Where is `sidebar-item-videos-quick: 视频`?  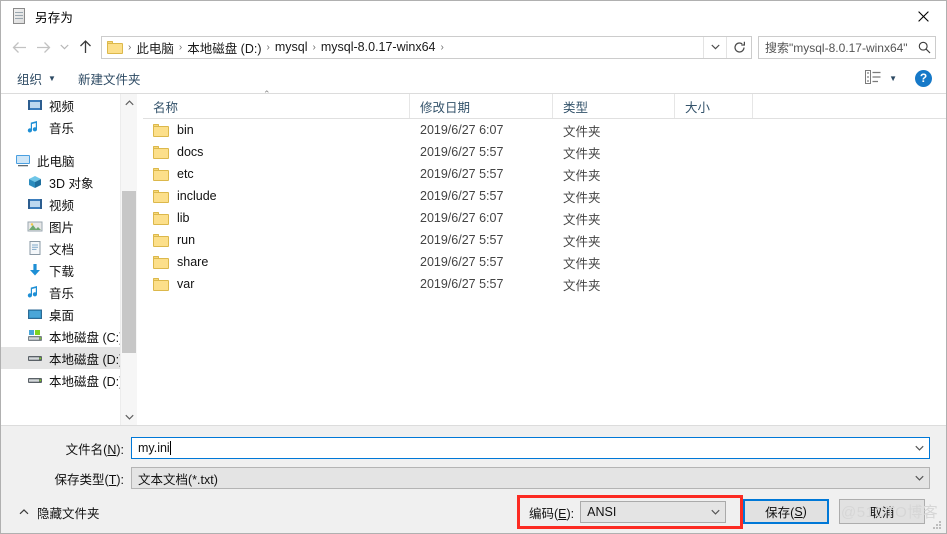 sidebar-item-videos-quick: 视频 is located at coordinates (69, 105).